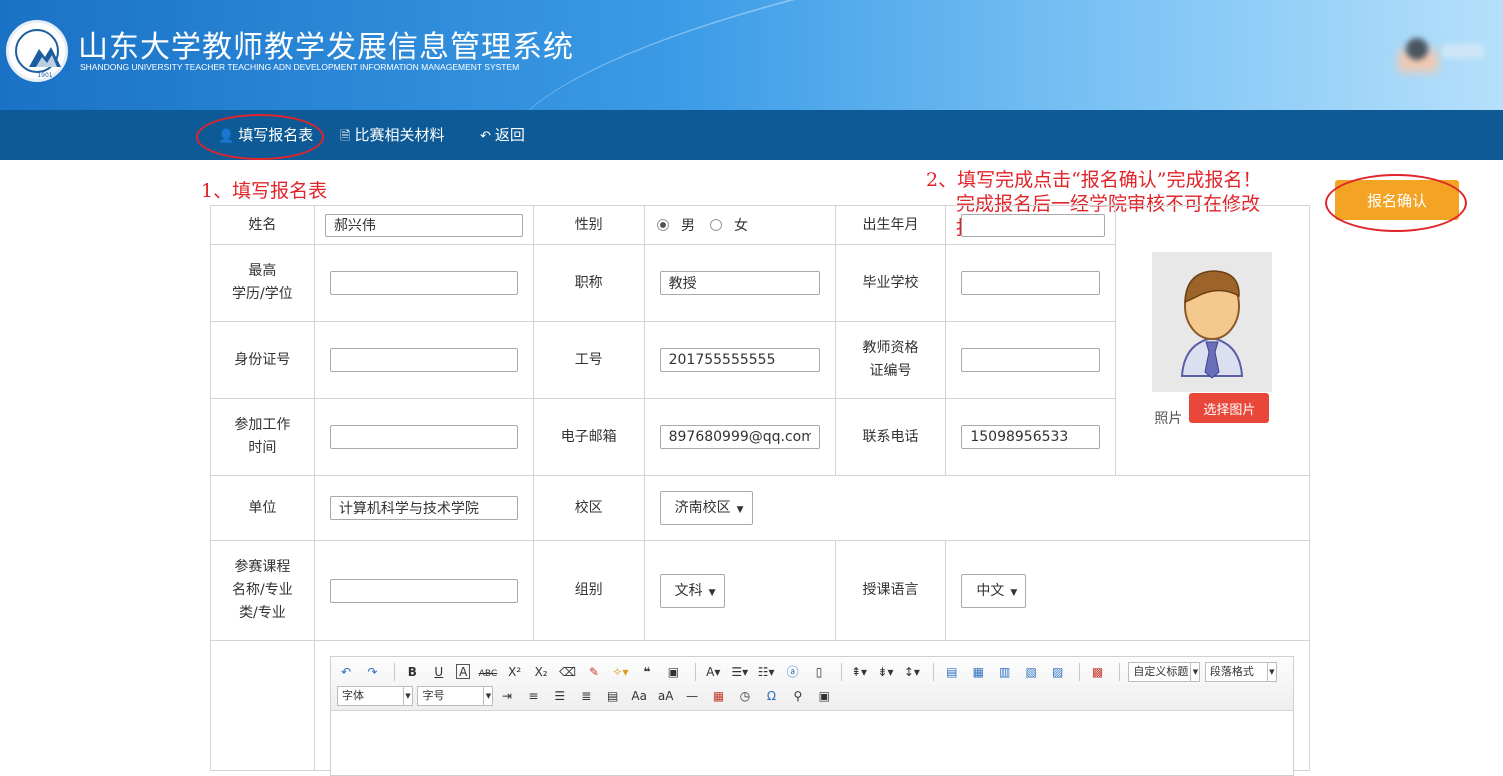  I want to click on insert-image-icon: ▩, so click(1098, 672).